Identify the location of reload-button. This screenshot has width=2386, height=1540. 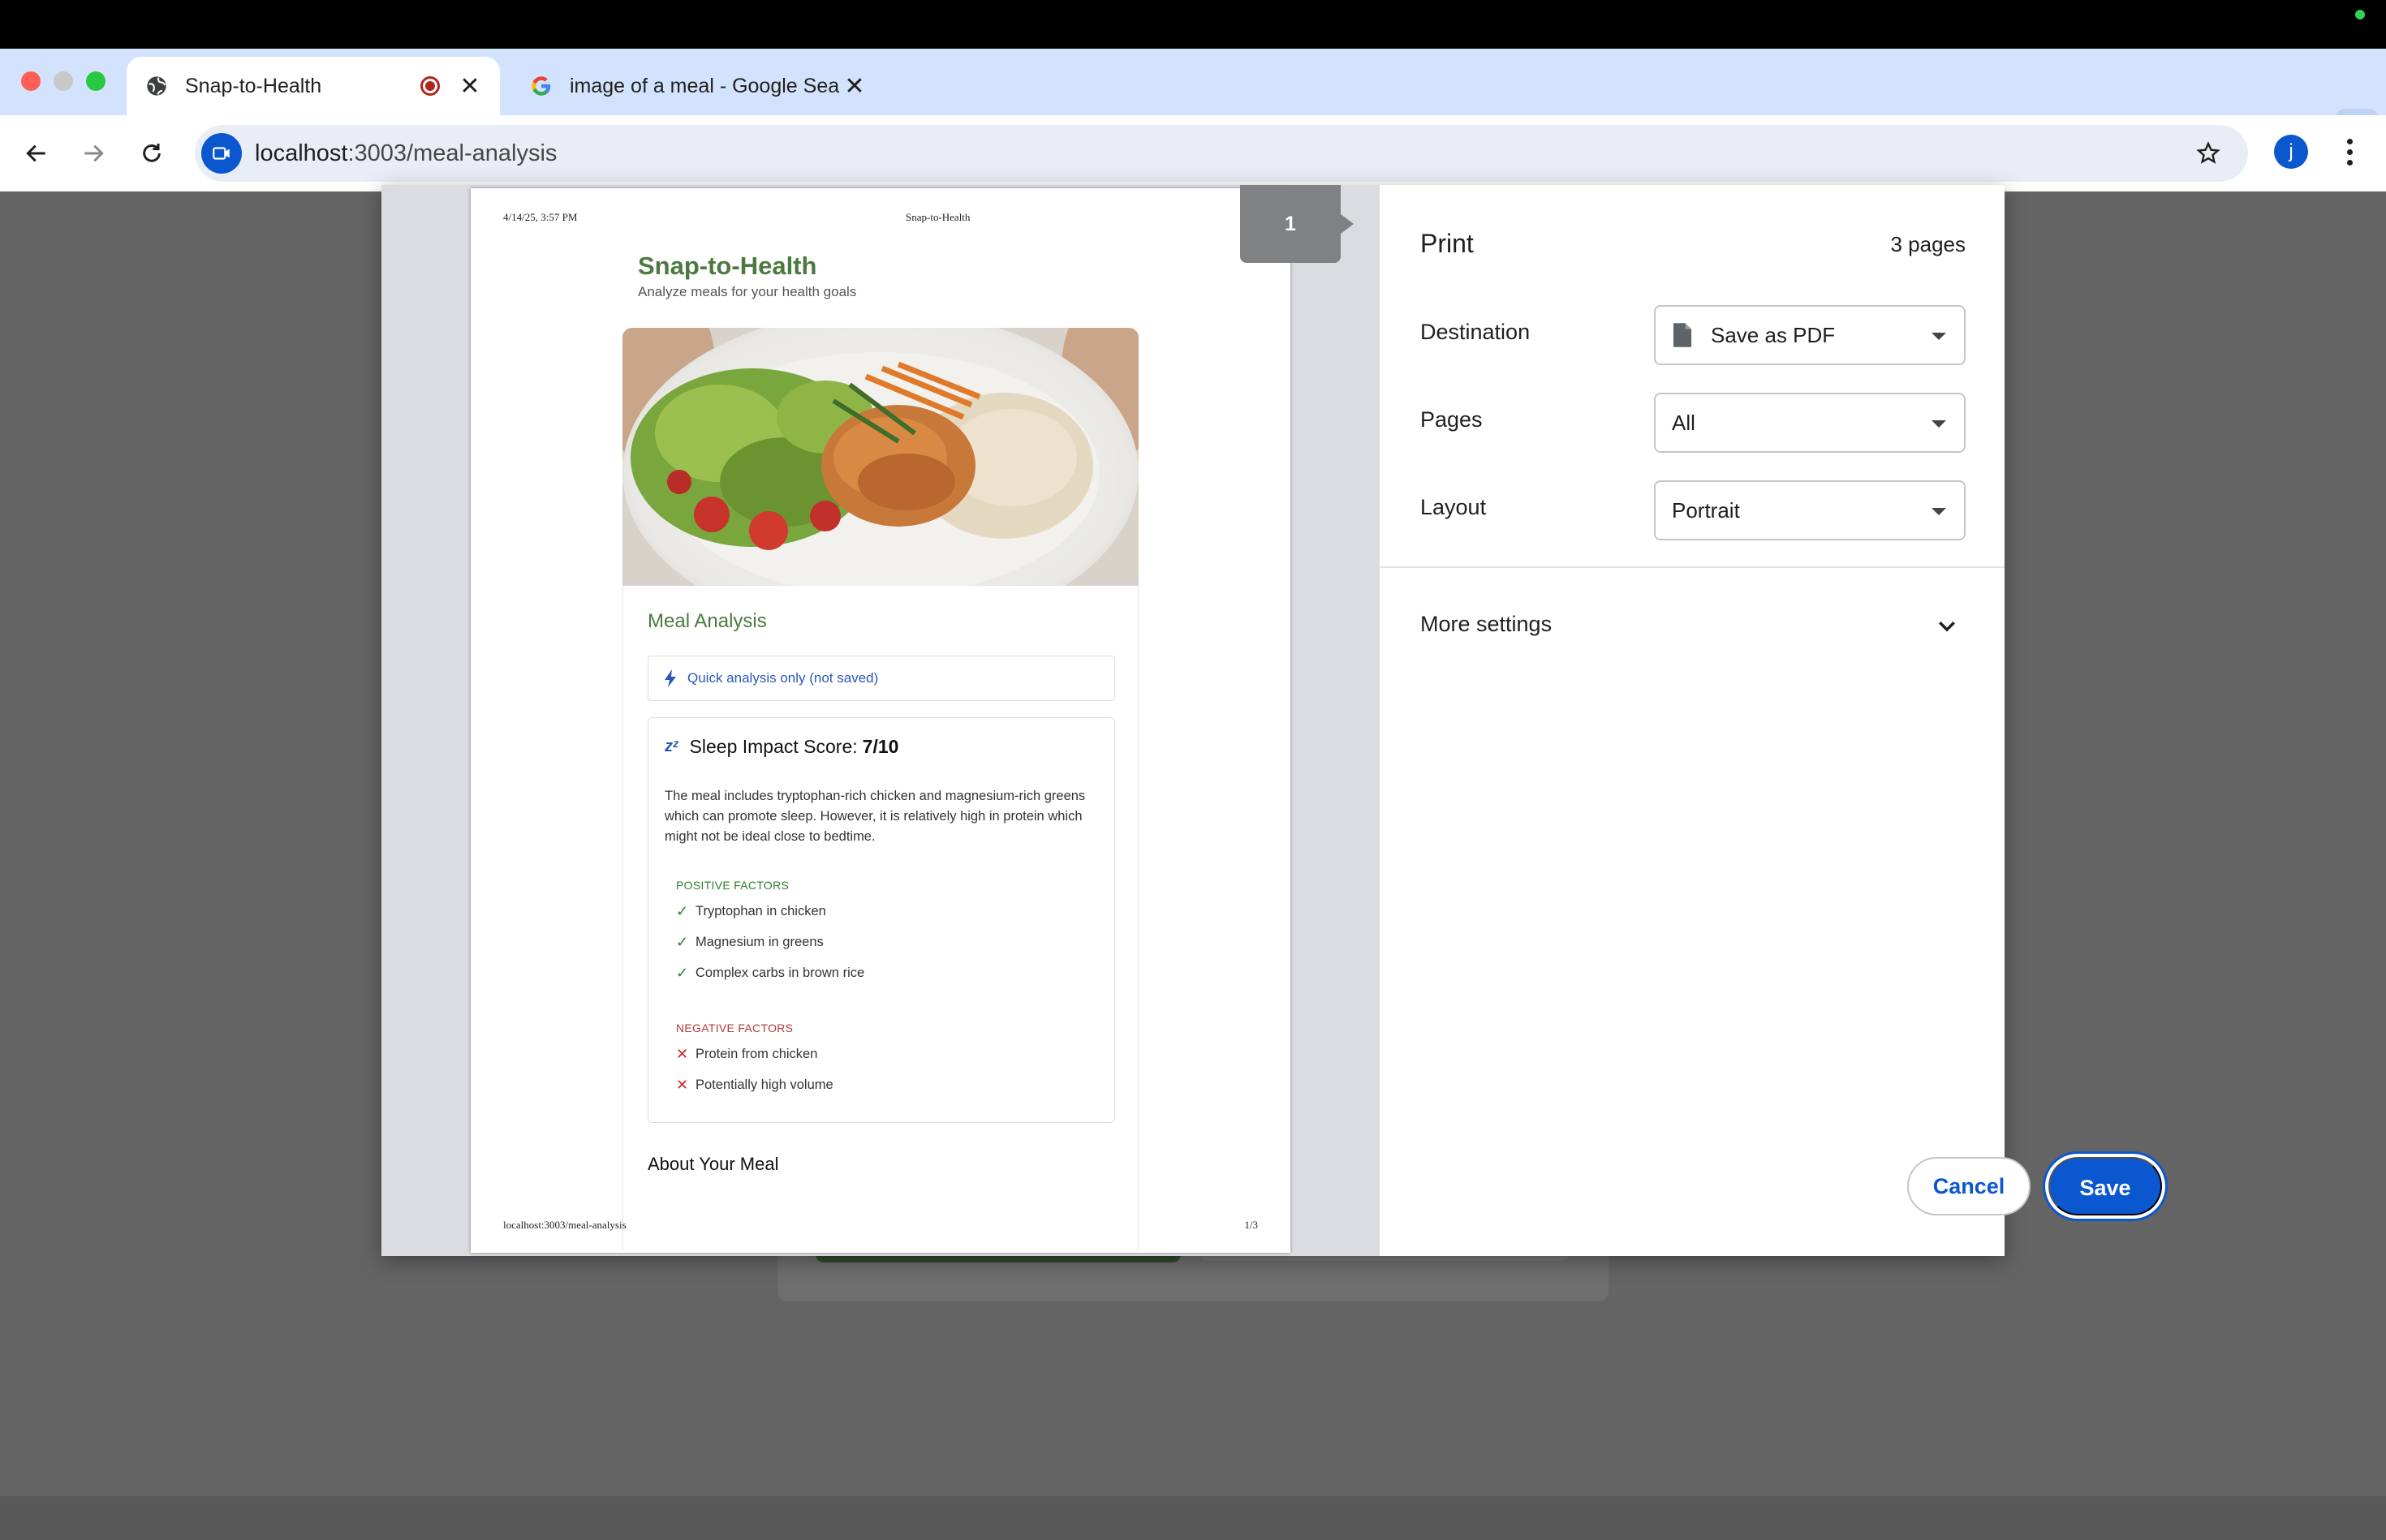
(151, 153).